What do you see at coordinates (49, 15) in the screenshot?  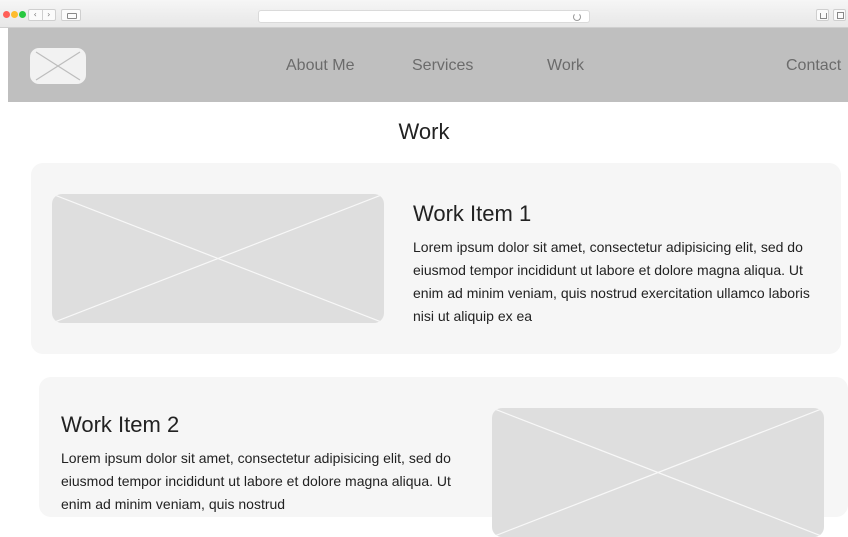 I see `forward-icon: ›` at bounding box center [49, 15].